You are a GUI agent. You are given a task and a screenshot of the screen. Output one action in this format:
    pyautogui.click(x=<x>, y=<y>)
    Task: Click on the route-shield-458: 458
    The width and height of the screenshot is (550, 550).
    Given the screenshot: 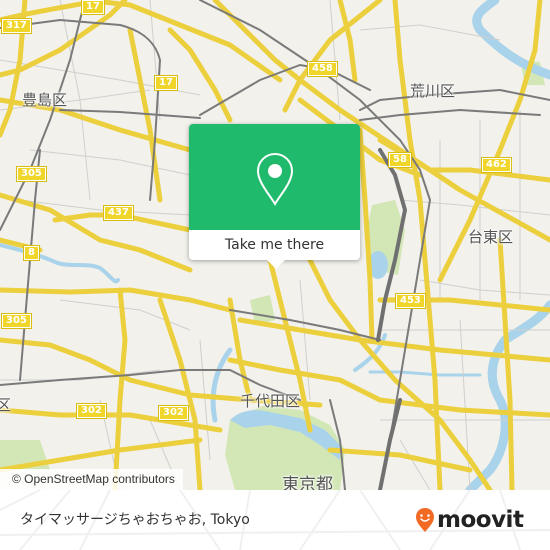 What is the action you would take?
    pyautogui.click(x=322, y=69)
    